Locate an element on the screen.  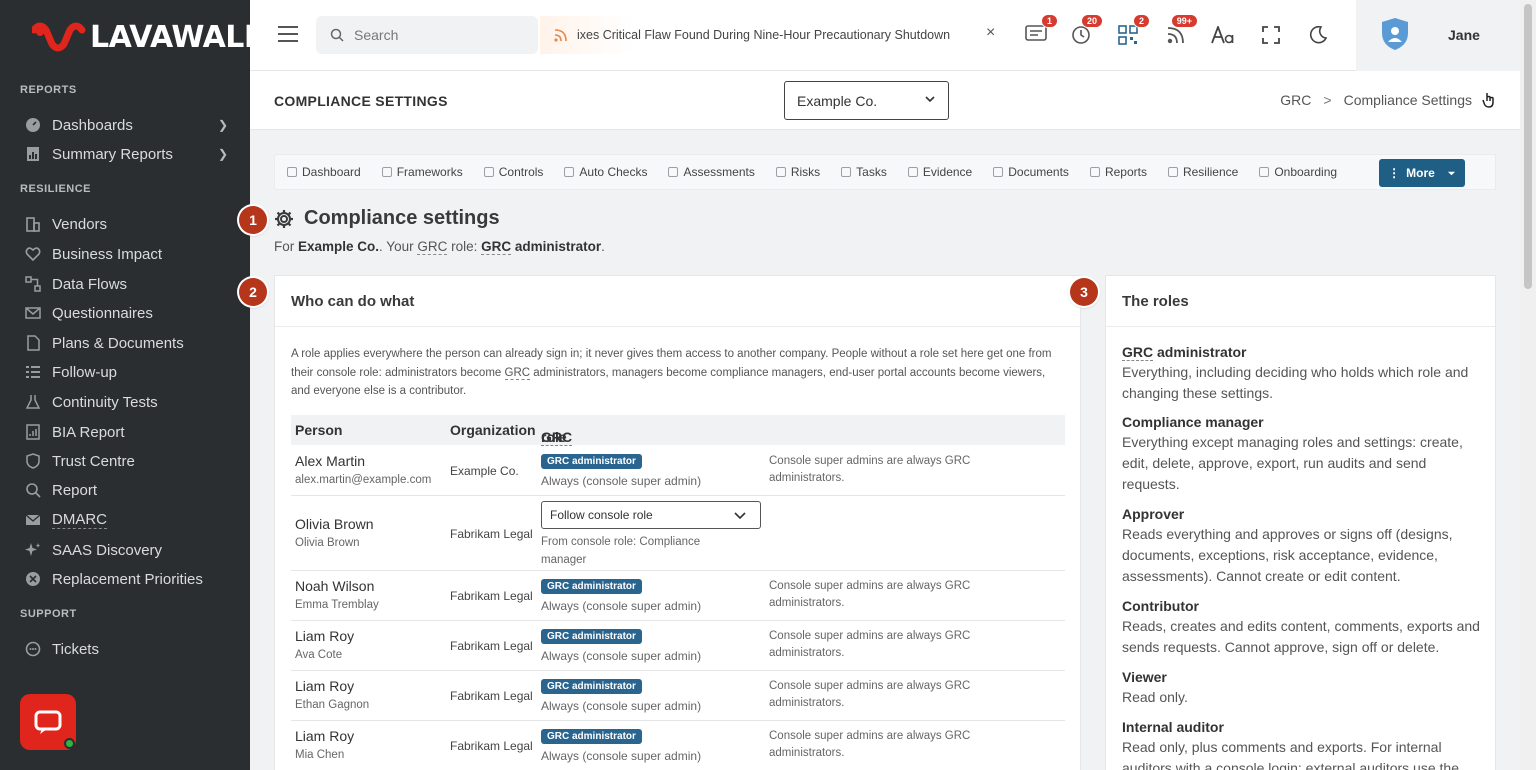
lavawall-logo: LAVAWALL® is located at coordinates (141, 37).